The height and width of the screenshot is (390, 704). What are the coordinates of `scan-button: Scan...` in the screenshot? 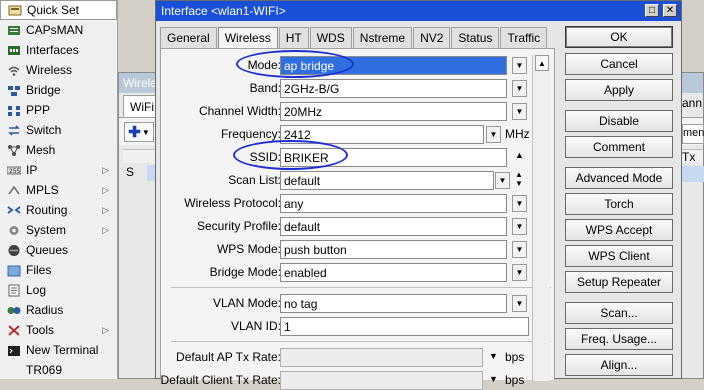 It's located at (619, 313).